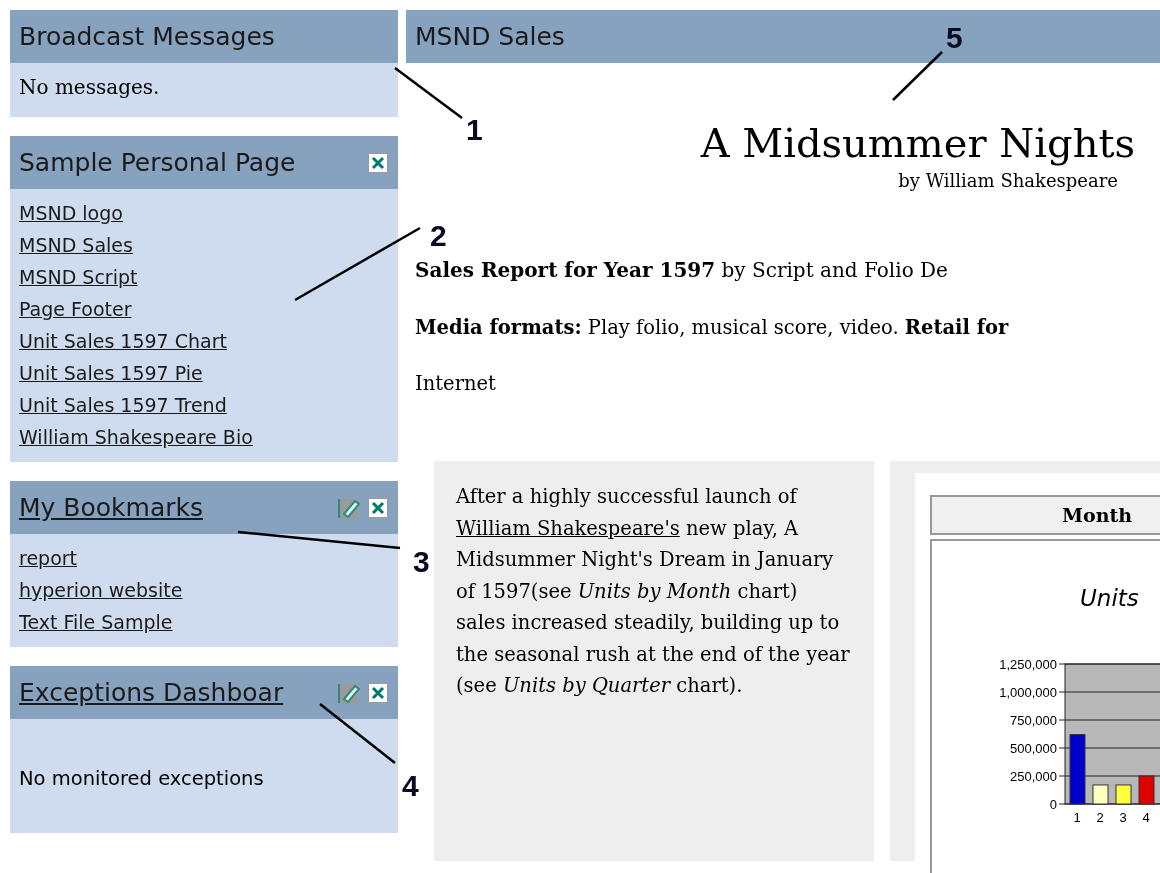 Image resolution: width=1160 pixels, height=873 pixels. Describe the element at coordinates (1033, 720) in the screenshot. I see `y-tick-label: 750,000` at that location.